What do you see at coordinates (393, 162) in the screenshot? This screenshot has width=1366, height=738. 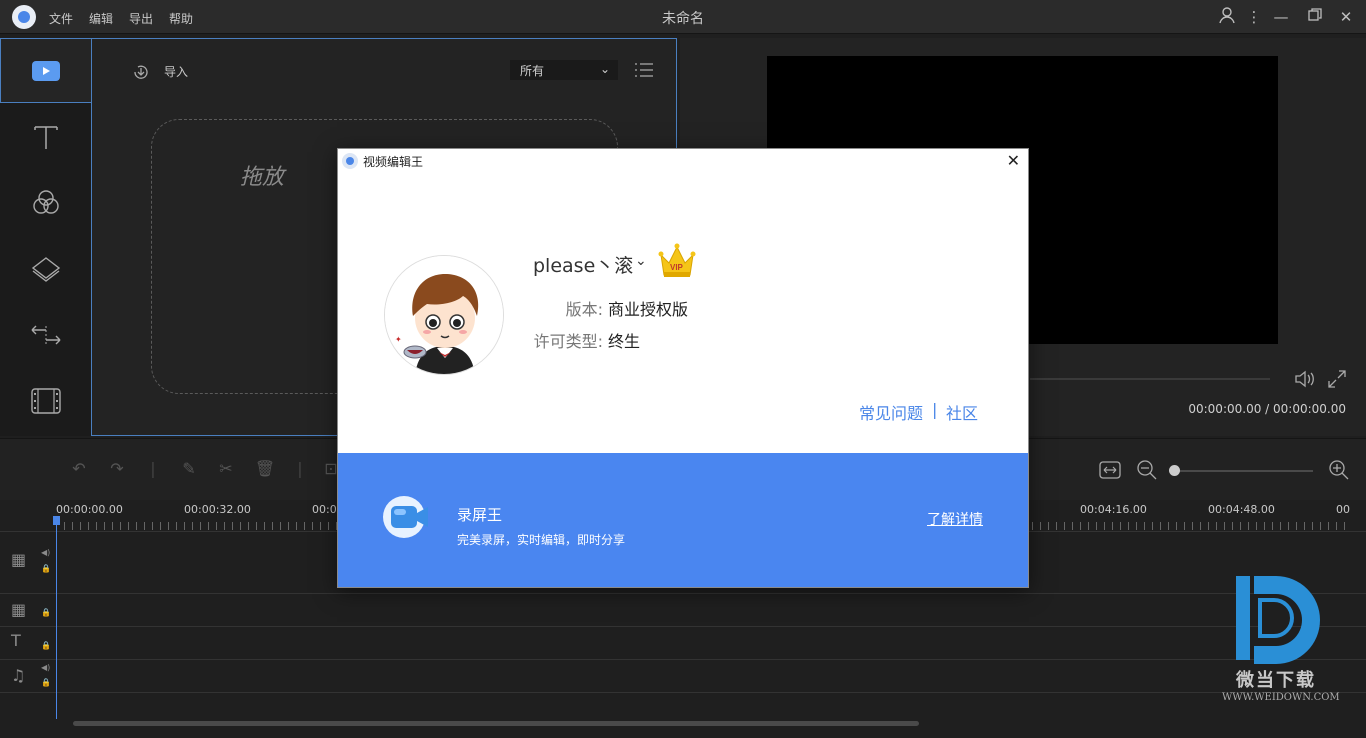 I see `dialog-title: 视频编辑王` at bounding box center [393, 162].